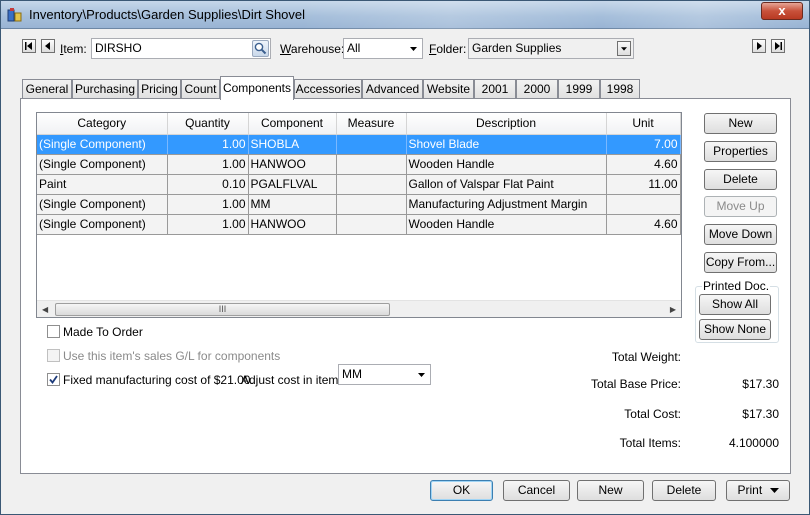 The image size is (810, 515). What do you see at coordinates (635, 384) in the screenshot?
I see `total-base-price-label: Total Base Price:` at bounding box center [635, 384].